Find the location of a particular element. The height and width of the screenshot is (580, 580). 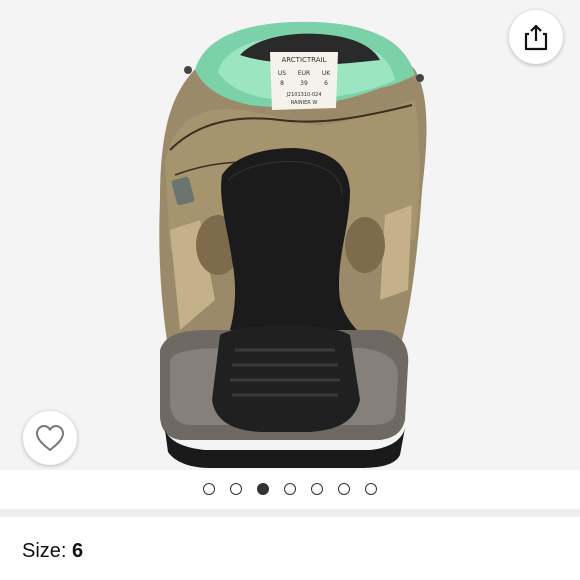

size-selection: Size: 6 is located at coordinates (52, 551).